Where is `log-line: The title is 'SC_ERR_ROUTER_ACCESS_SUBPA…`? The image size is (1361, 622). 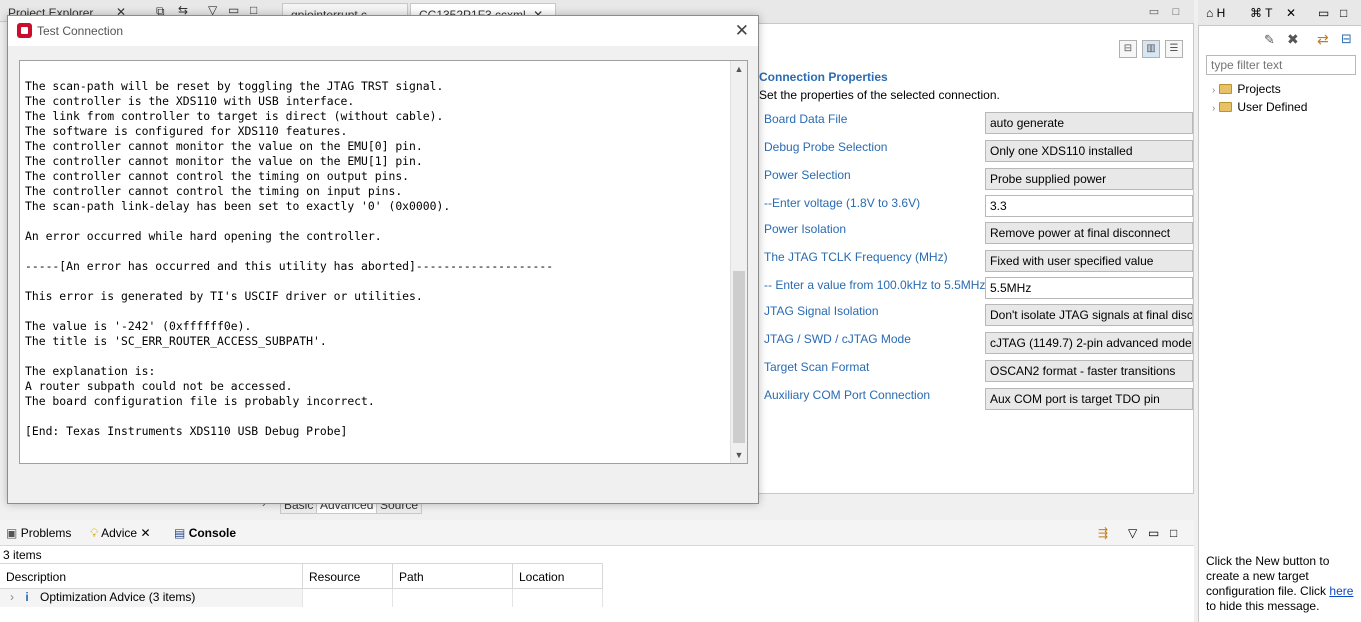 log-line: The title is 'SC_ERR_ROUTER_ACCESS_SUBPA… is located at coordinates (176, 341).